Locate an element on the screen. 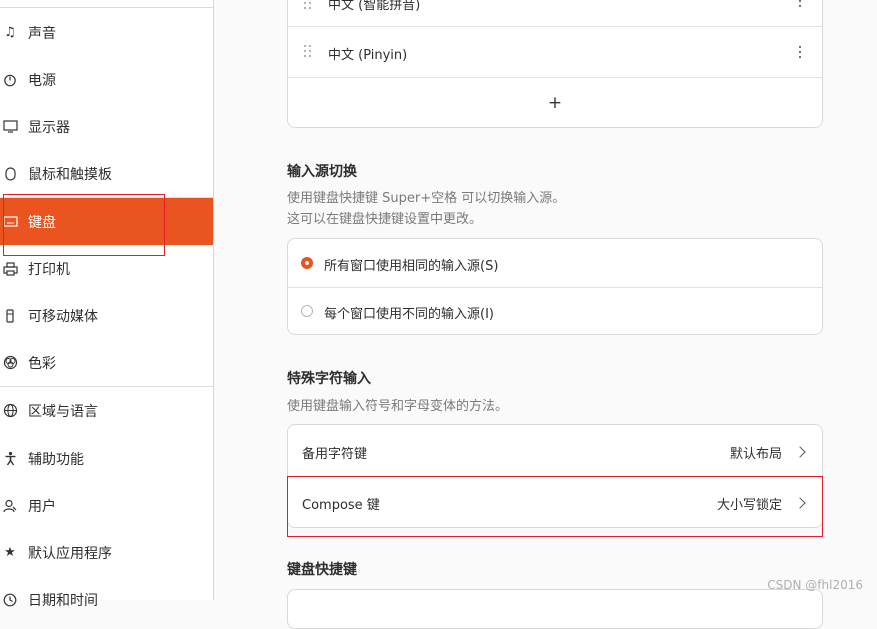 This screenshot has height=629, width=877. color-icon is located at coordinates (10, 363).